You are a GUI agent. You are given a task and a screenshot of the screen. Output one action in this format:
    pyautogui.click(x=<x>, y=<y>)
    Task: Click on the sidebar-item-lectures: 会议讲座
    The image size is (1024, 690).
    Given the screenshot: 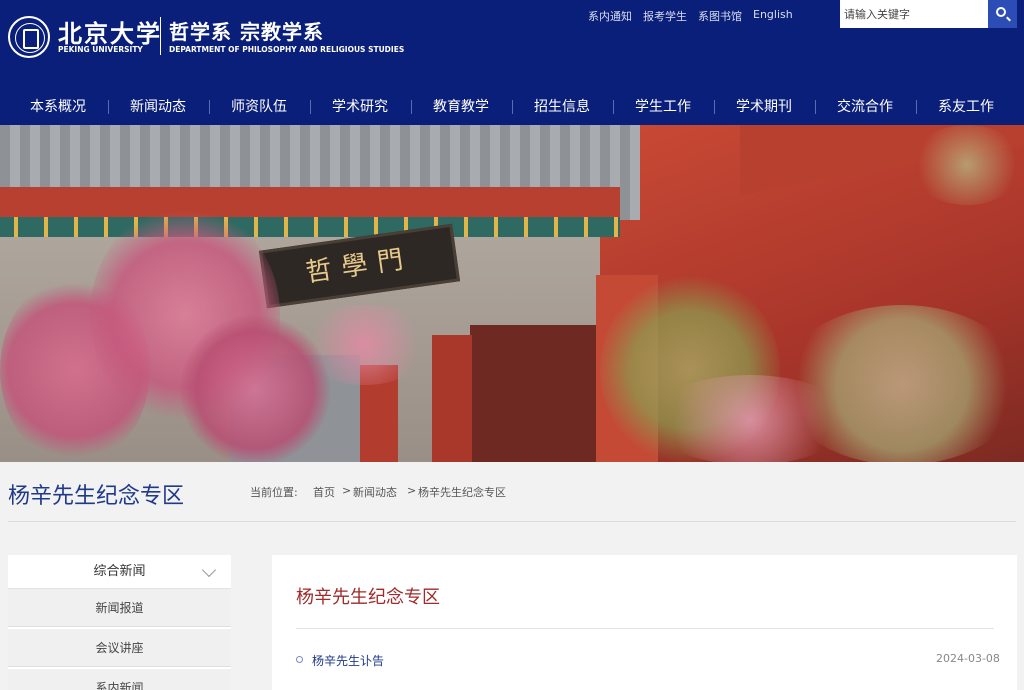 What is the action you would take?
    pyautogui.click(x=119, y=648)
    